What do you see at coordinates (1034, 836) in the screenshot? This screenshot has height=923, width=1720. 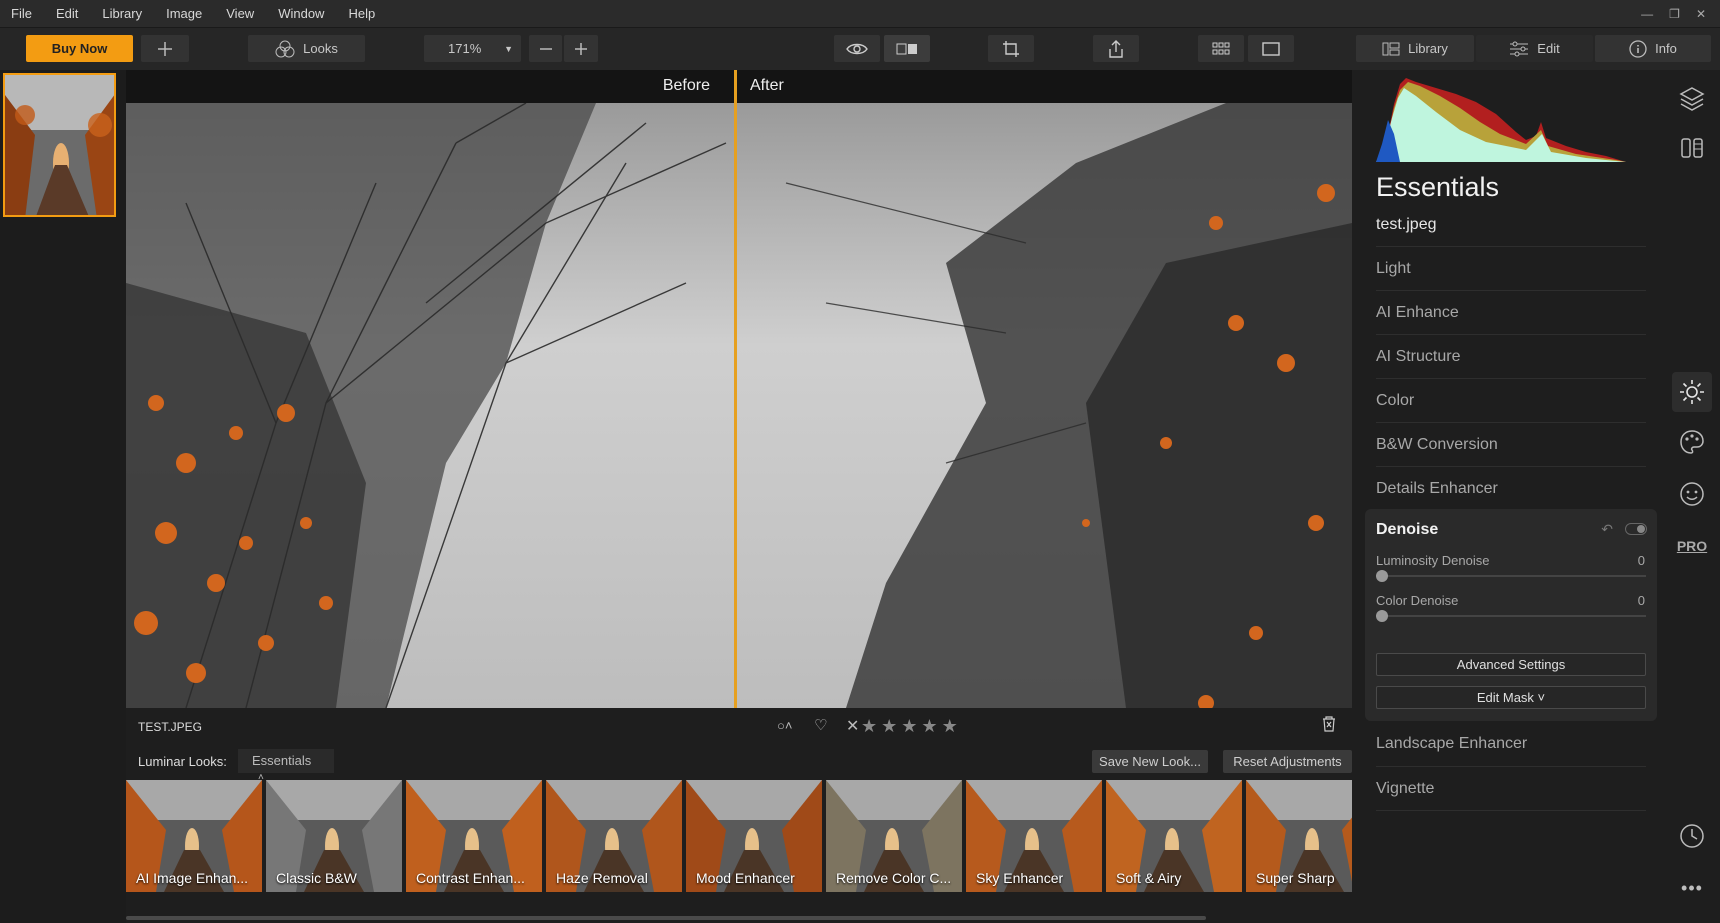 I see `look-thumbnail: Sky Enhancer` at bounding box center [1034, 836].